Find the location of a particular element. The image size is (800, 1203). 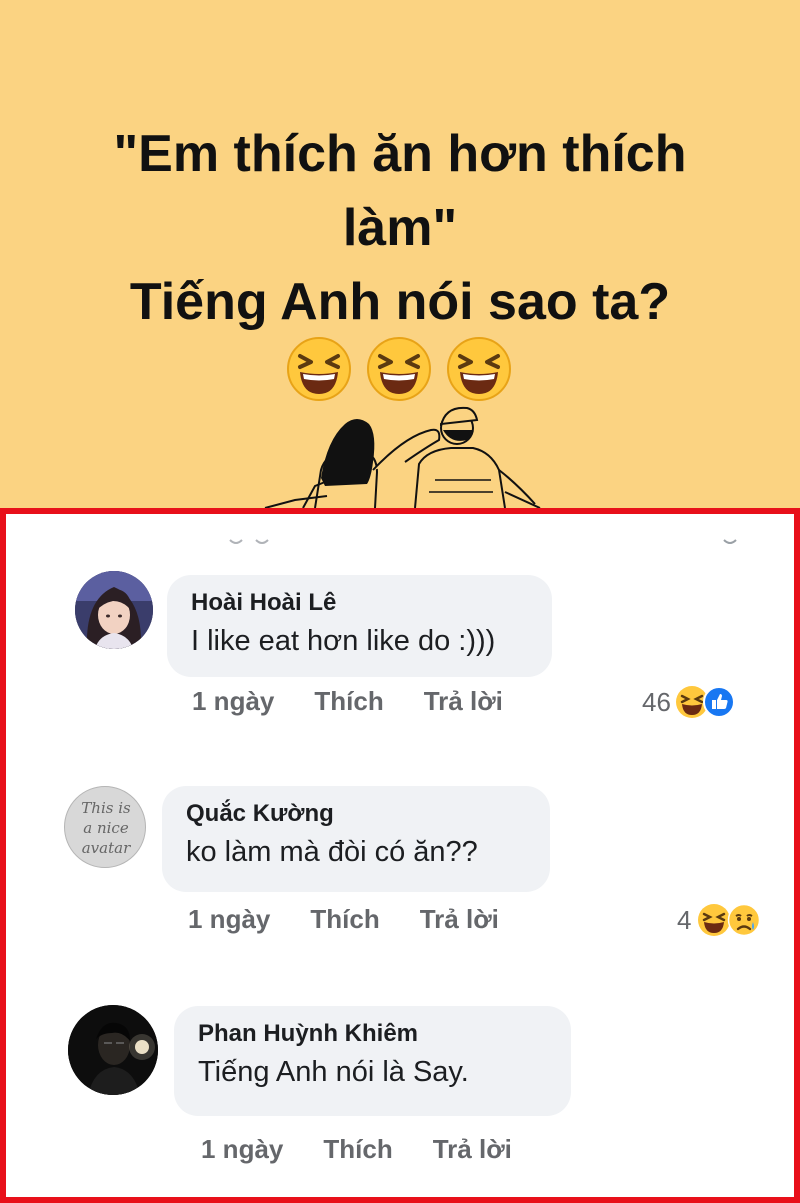

comment-reactions: 4 is located at coordinates (719, 920).